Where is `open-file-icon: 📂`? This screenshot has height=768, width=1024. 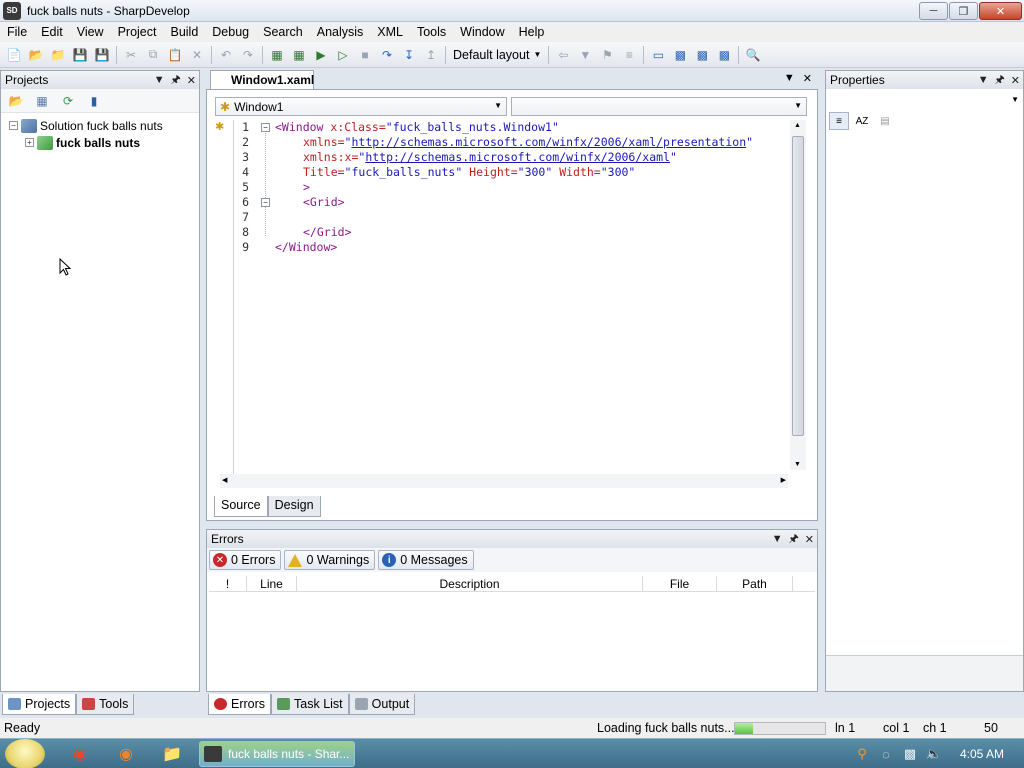
open-file-icon: 📂 is located at coordinates (36, 55).